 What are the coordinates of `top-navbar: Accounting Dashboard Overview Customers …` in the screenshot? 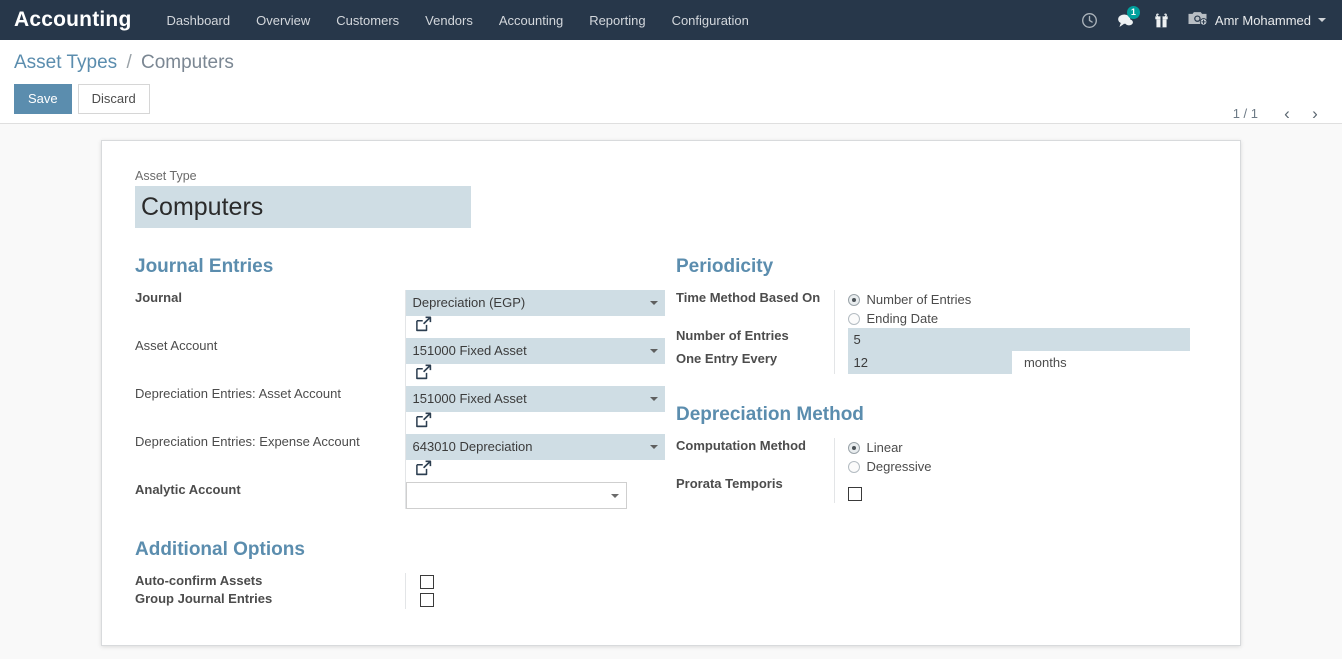 It's located at (671, 20).